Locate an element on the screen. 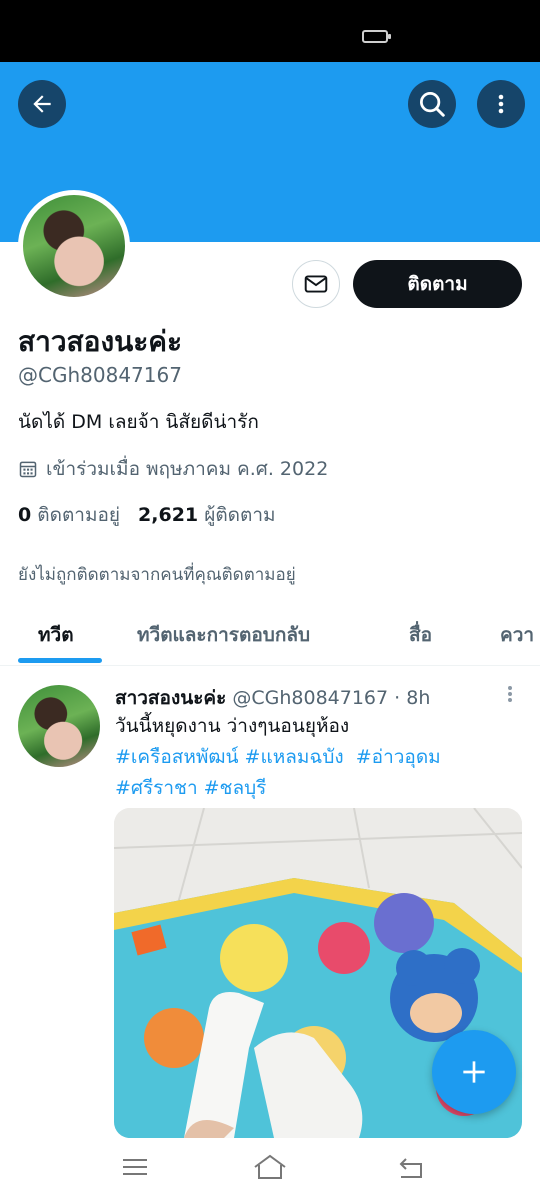 This screenshot has width=540, height=1200. hashtag-link: #ชลบุรี is located at coordinates (235, 788).